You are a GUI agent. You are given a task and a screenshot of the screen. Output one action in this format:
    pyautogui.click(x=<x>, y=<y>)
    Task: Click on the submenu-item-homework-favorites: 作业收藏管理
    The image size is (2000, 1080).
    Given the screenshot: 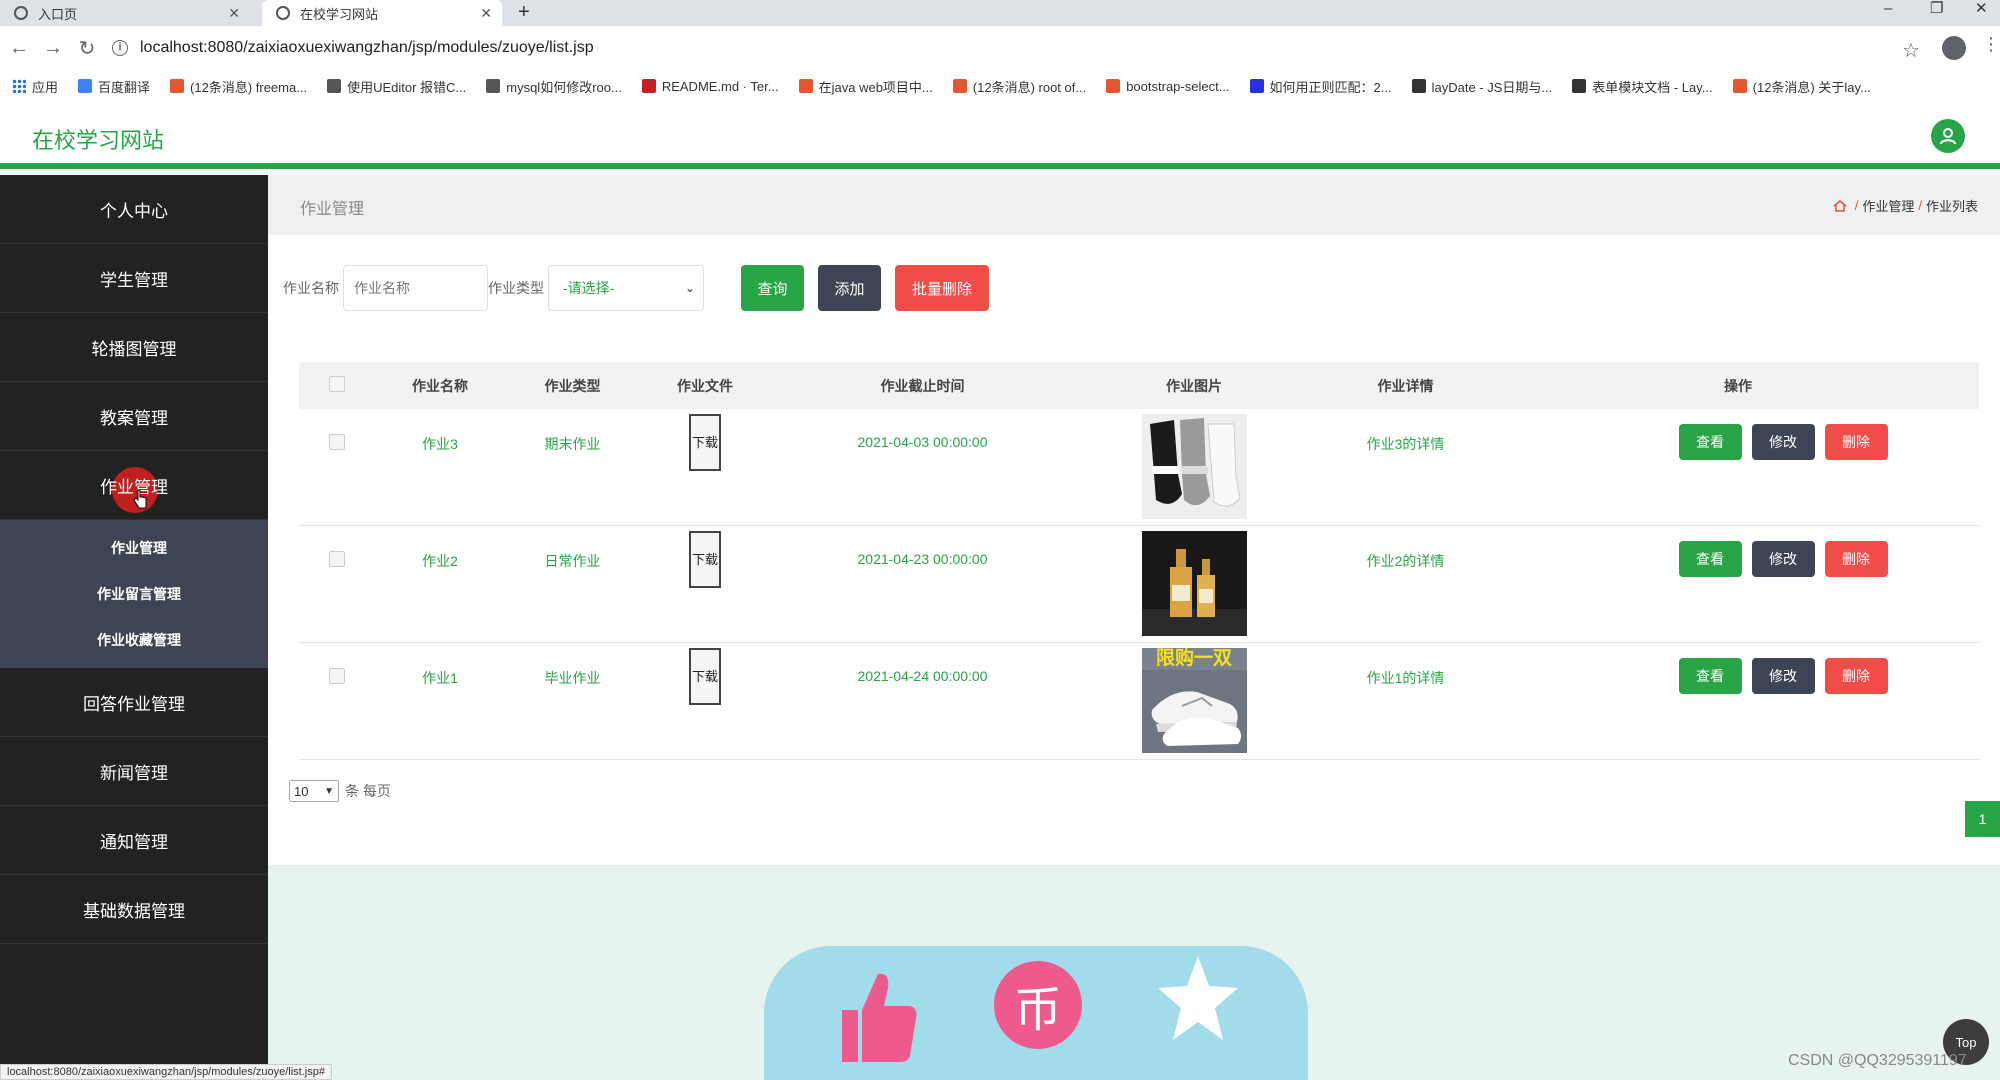 What is the action you would take?
    pyautogui.click(x=134, y=640)
    